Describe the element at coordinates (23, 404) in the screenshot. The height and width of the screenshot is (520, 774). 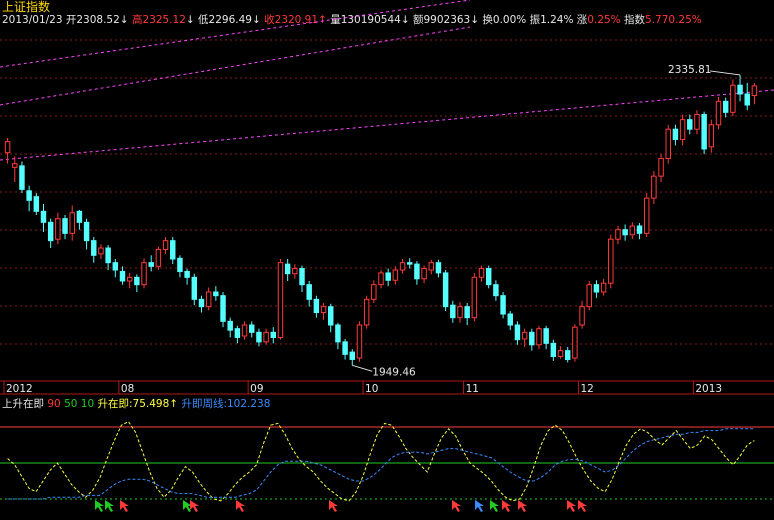
I see `indicator-name: 上升在即` at that location.